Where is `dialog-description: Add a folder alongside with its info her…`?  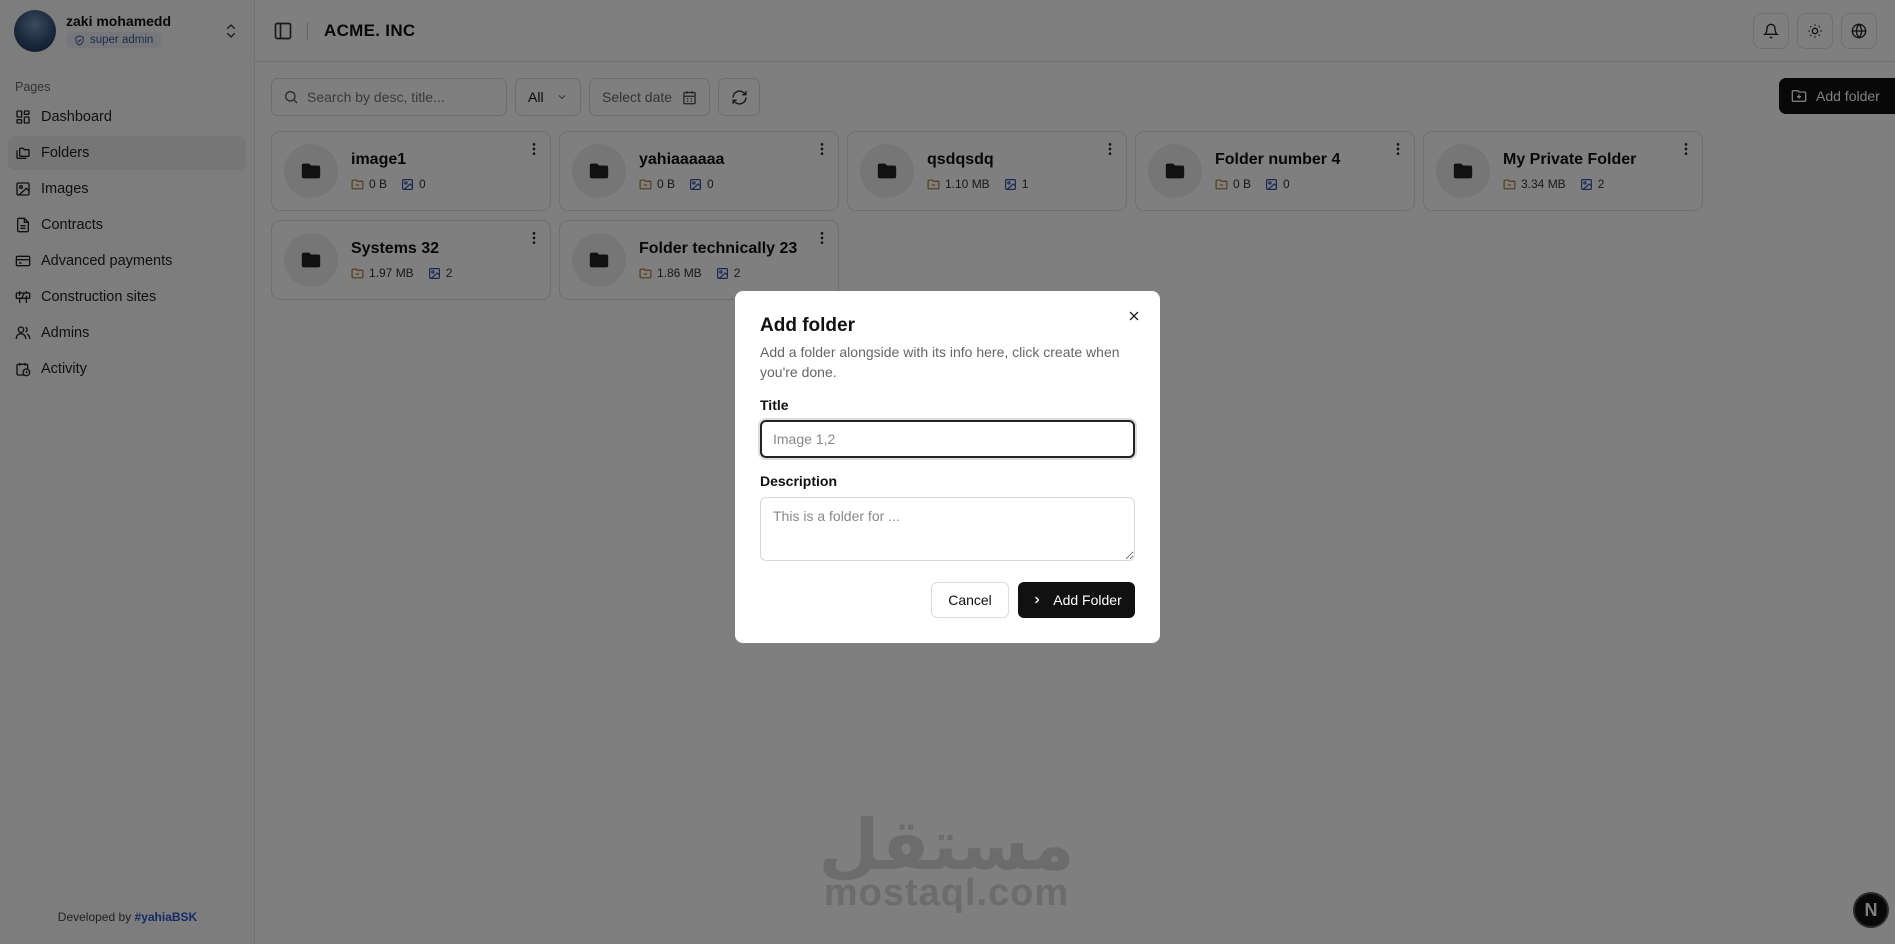
dialog-description: Add a folder alongside with its info her… is located at coordinates (940, 362).